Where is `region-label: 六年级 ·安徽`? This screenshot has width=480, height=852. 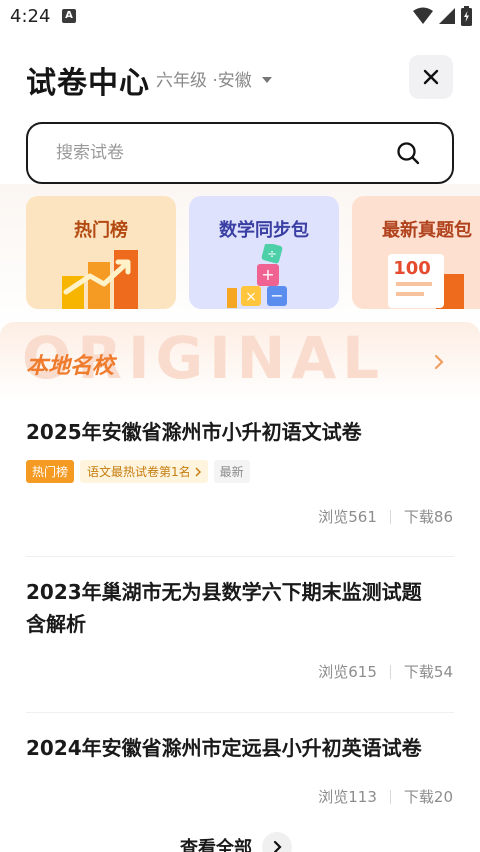 region-label: 六年级 ·安徽 is located at coordinates (204, 81).